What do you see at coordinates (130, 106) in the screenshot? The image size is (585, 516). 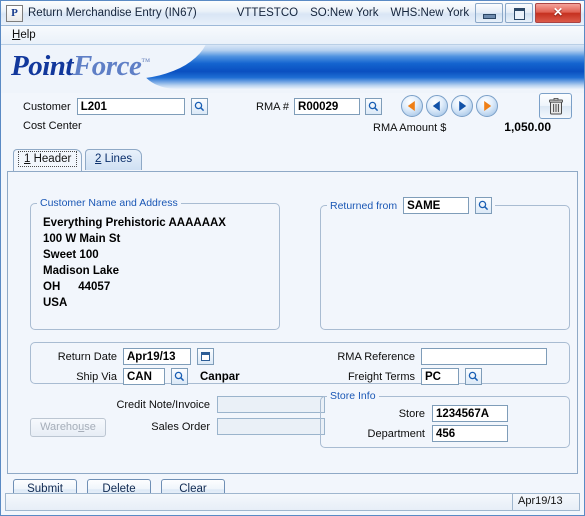 I see `customer-input` at bounding box center [130, 106].